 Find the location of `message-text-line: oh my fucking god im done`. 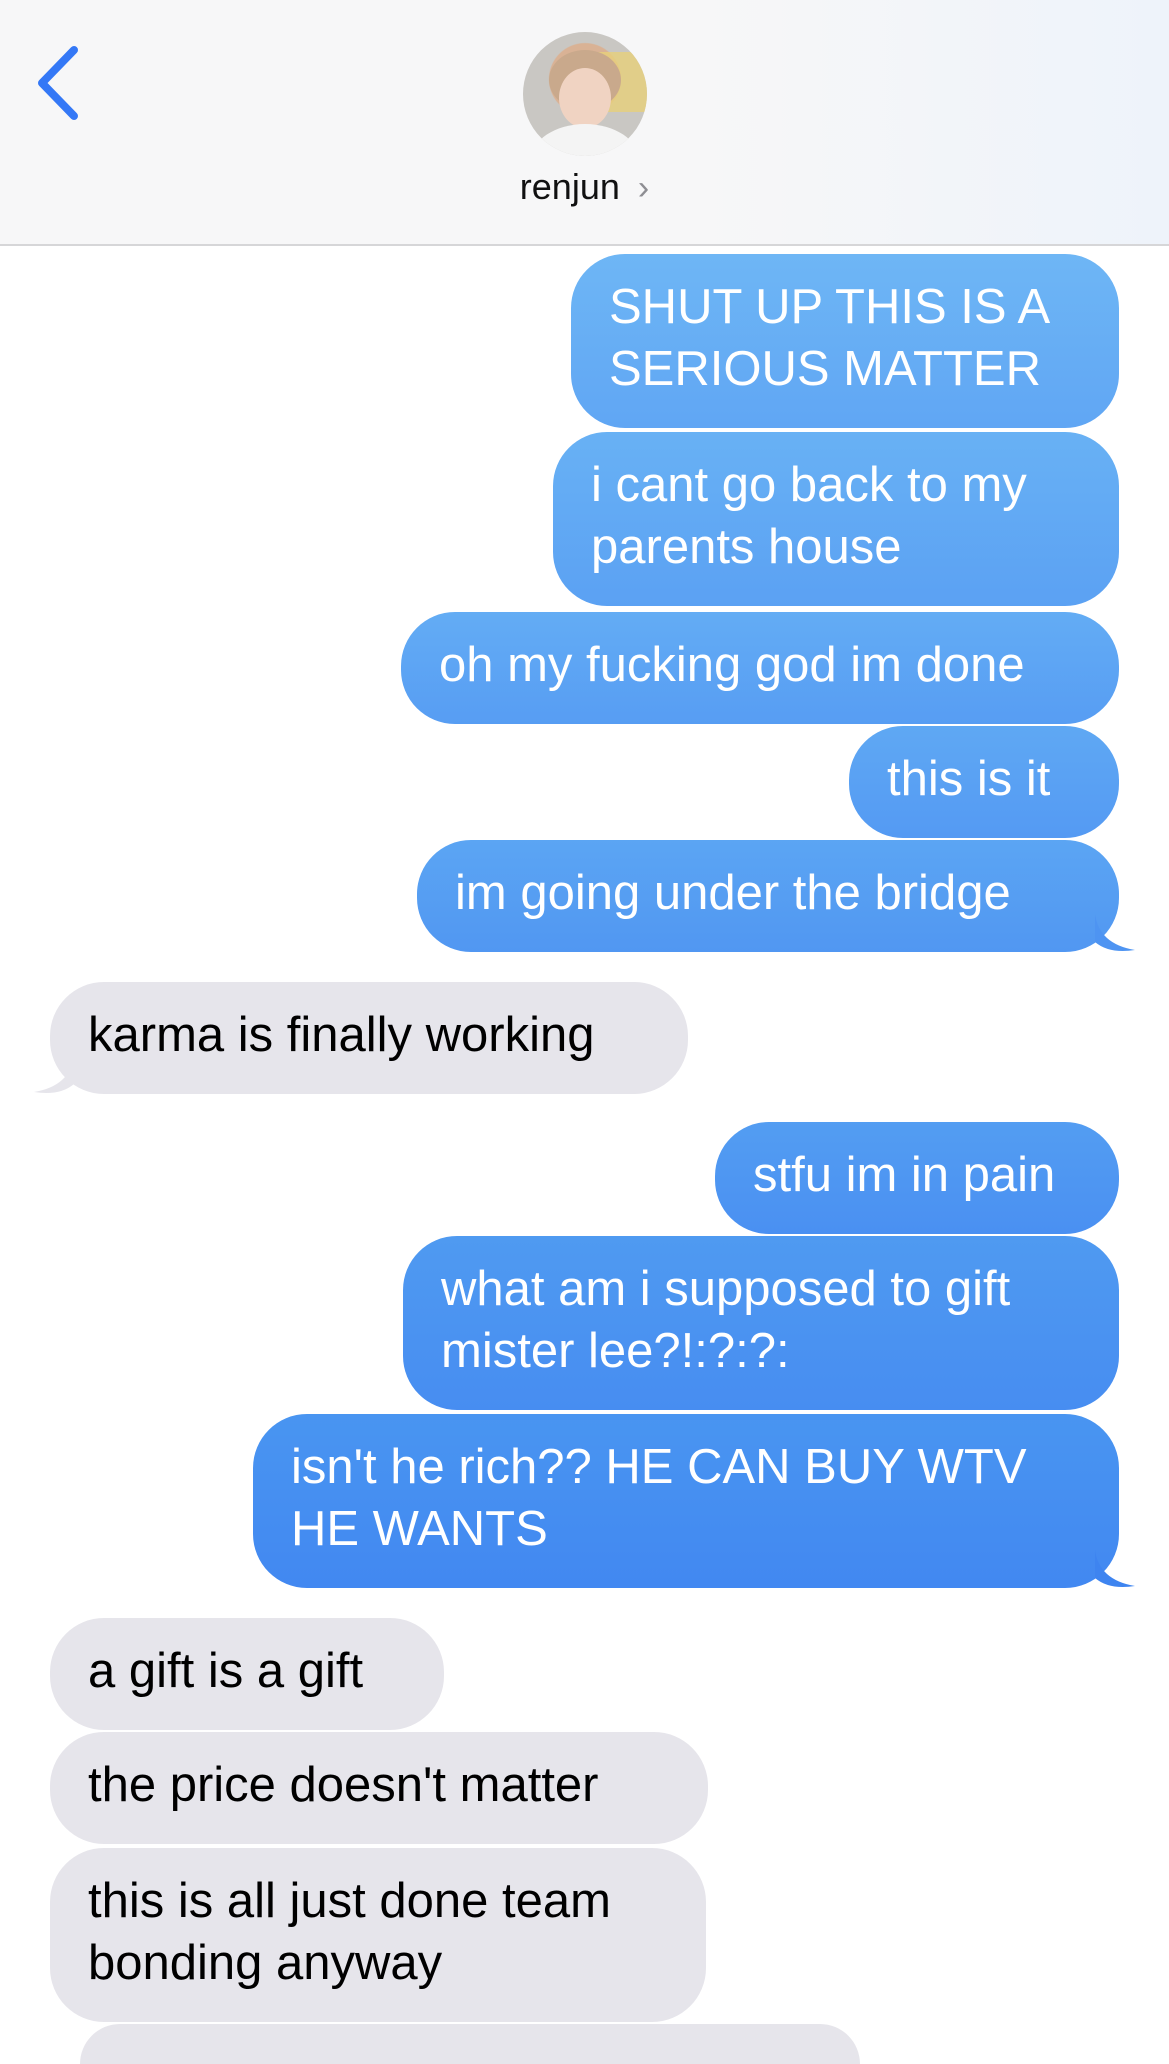

message-text-line: oh my fucking god im done is located at coordinates (732, 665).